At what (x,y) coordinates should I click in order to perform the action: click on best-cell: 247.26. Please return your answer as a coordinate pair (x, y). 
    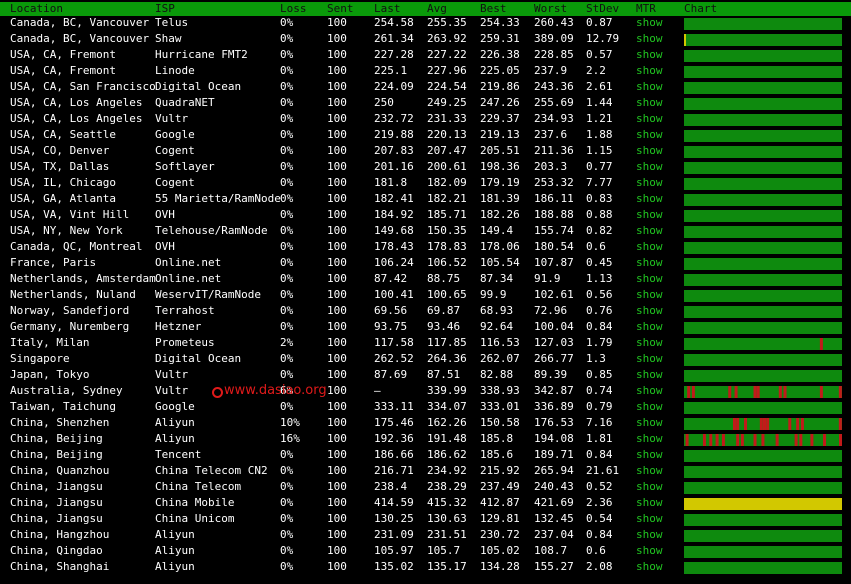
    Looking at the image, I should click on (500, 102).